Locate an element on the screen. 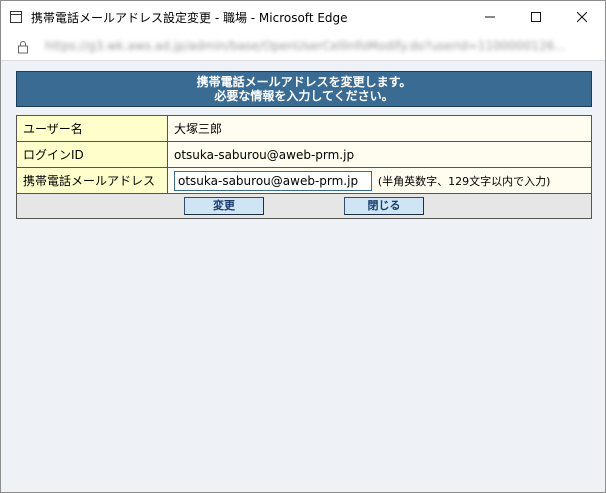  close-button: 閉じる is located at coordinates (384, 206).